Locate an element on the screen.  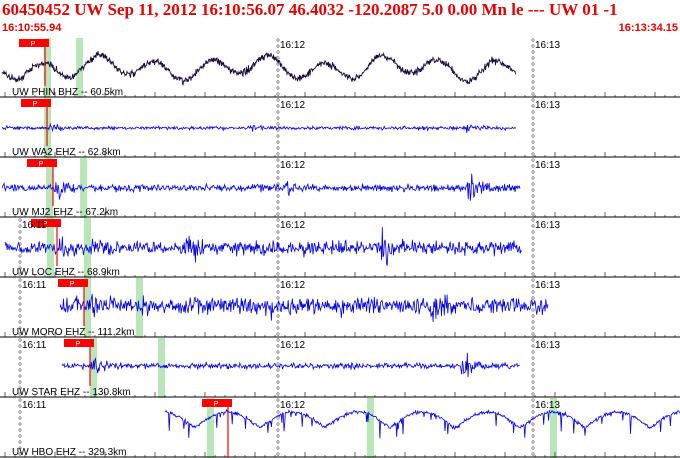
start-time: 16:10:55.94 is located at coordinates (32, 28).